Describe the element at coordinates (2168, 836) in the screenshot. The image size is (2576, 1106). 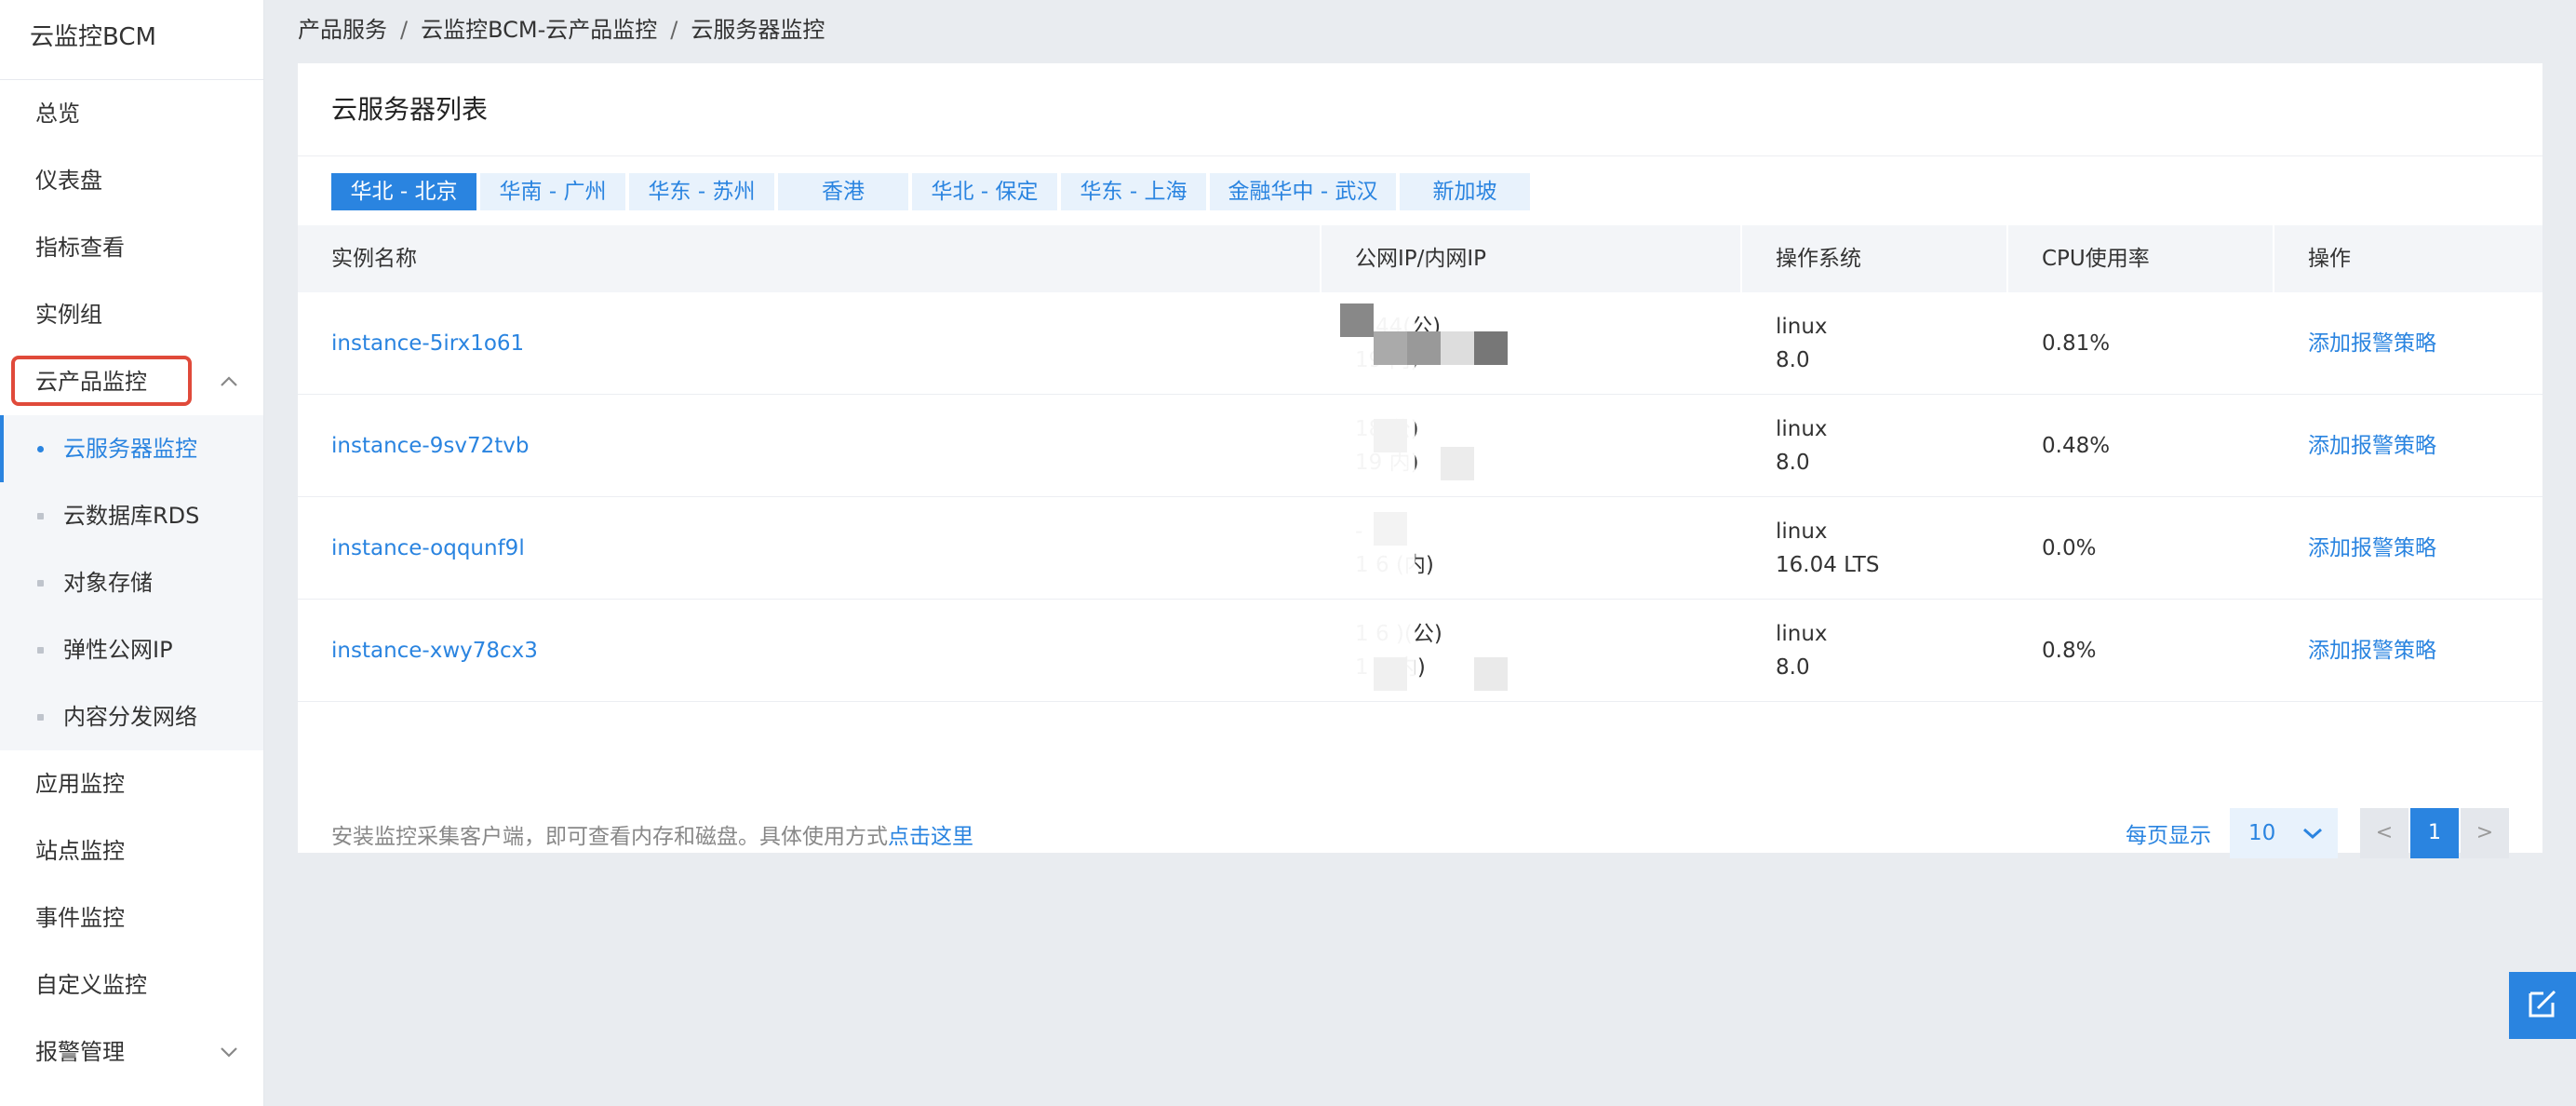
I see `per-page-label: 每页显示` at that location.